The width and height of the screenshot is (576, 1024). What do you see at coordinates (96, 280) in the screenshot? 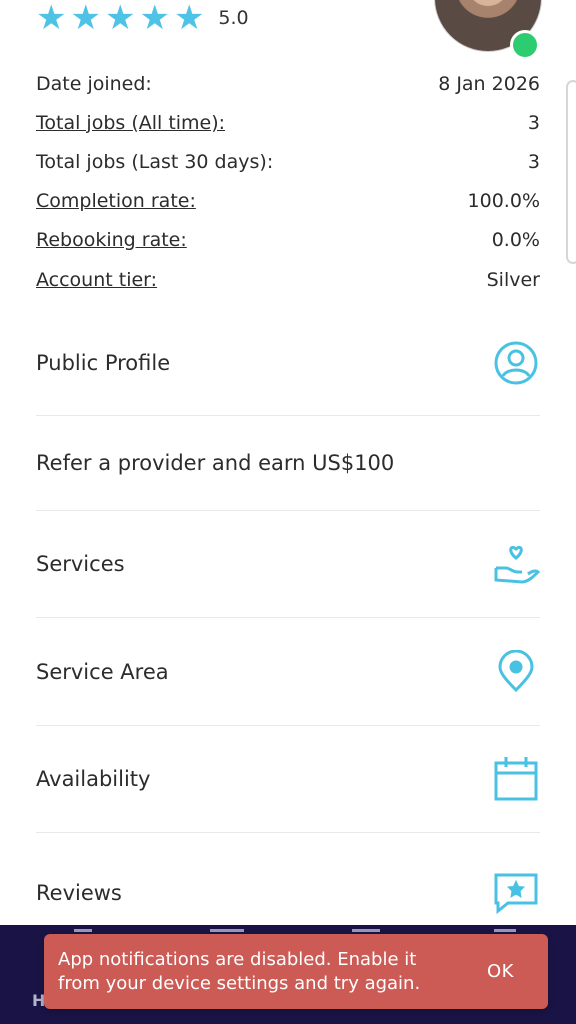
I see `stat-label-link: Account tier:` at bounding box center [96, 280].